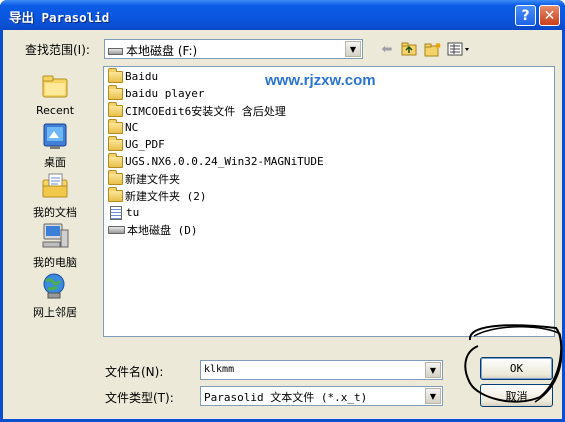 Image resolution: width=565 pixels, height=422 pixels. I want to click on close-button: ✕, so click(549, 15).